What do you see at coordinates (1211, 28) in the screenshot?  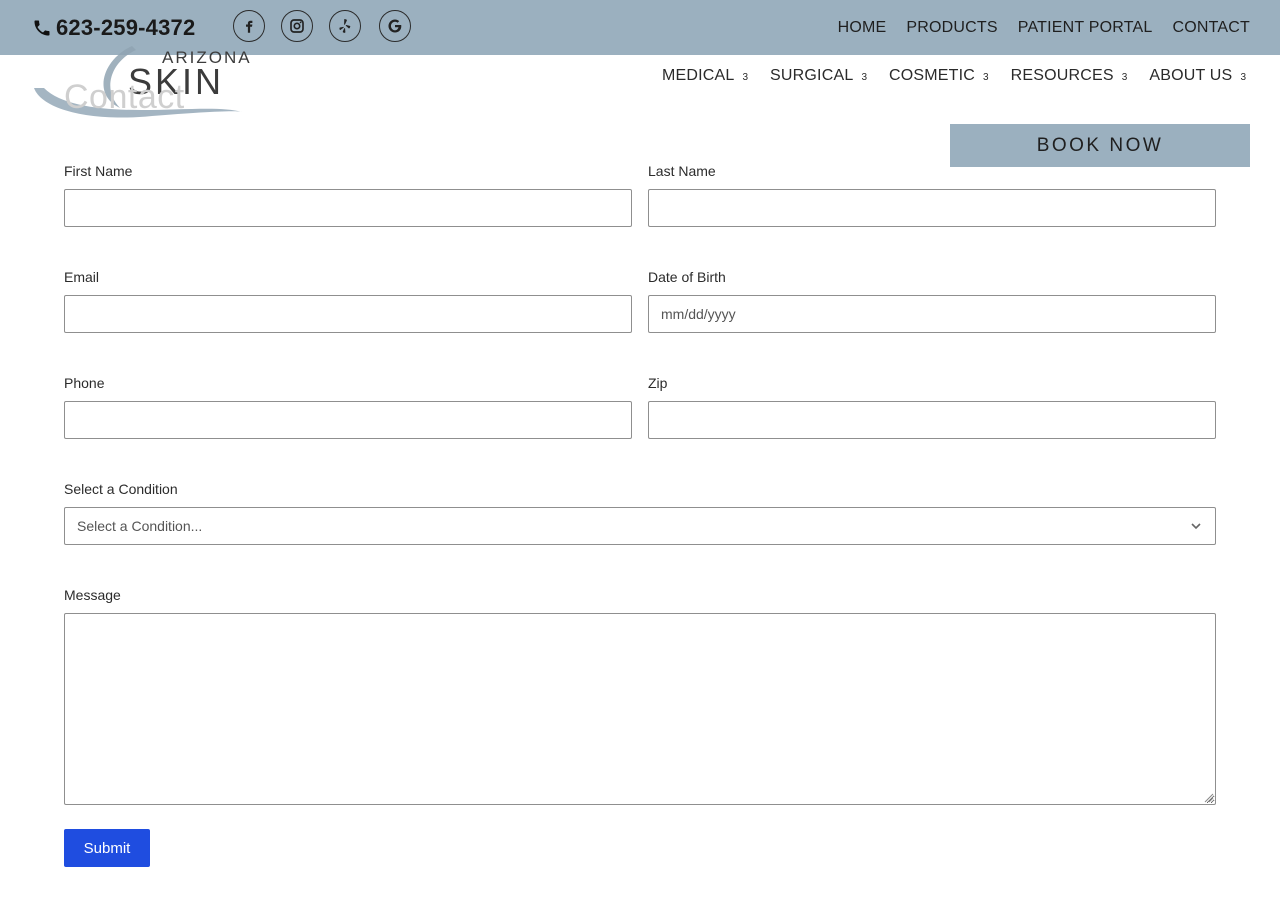 I see `top-link-contact: CONTACT` at bounding box center [1211, 28].